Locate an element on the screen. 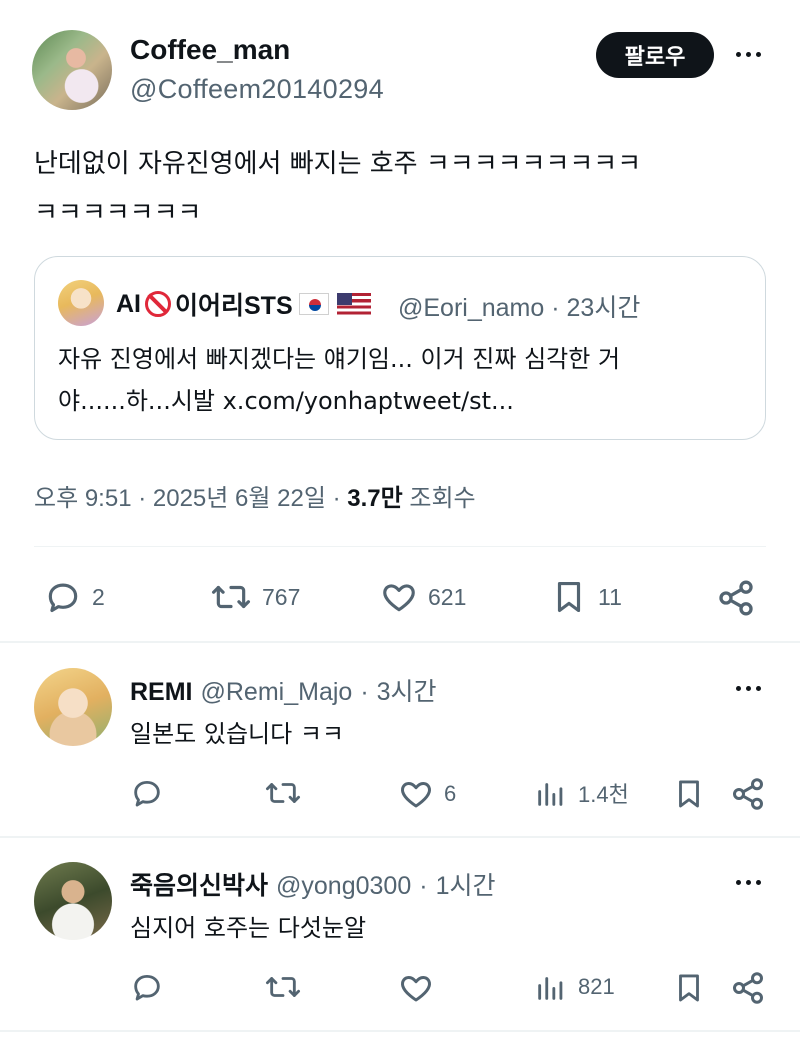  reply-header: 죽음의신박사 @yong0300 · 1시간 is located at coordinates (312, 884).